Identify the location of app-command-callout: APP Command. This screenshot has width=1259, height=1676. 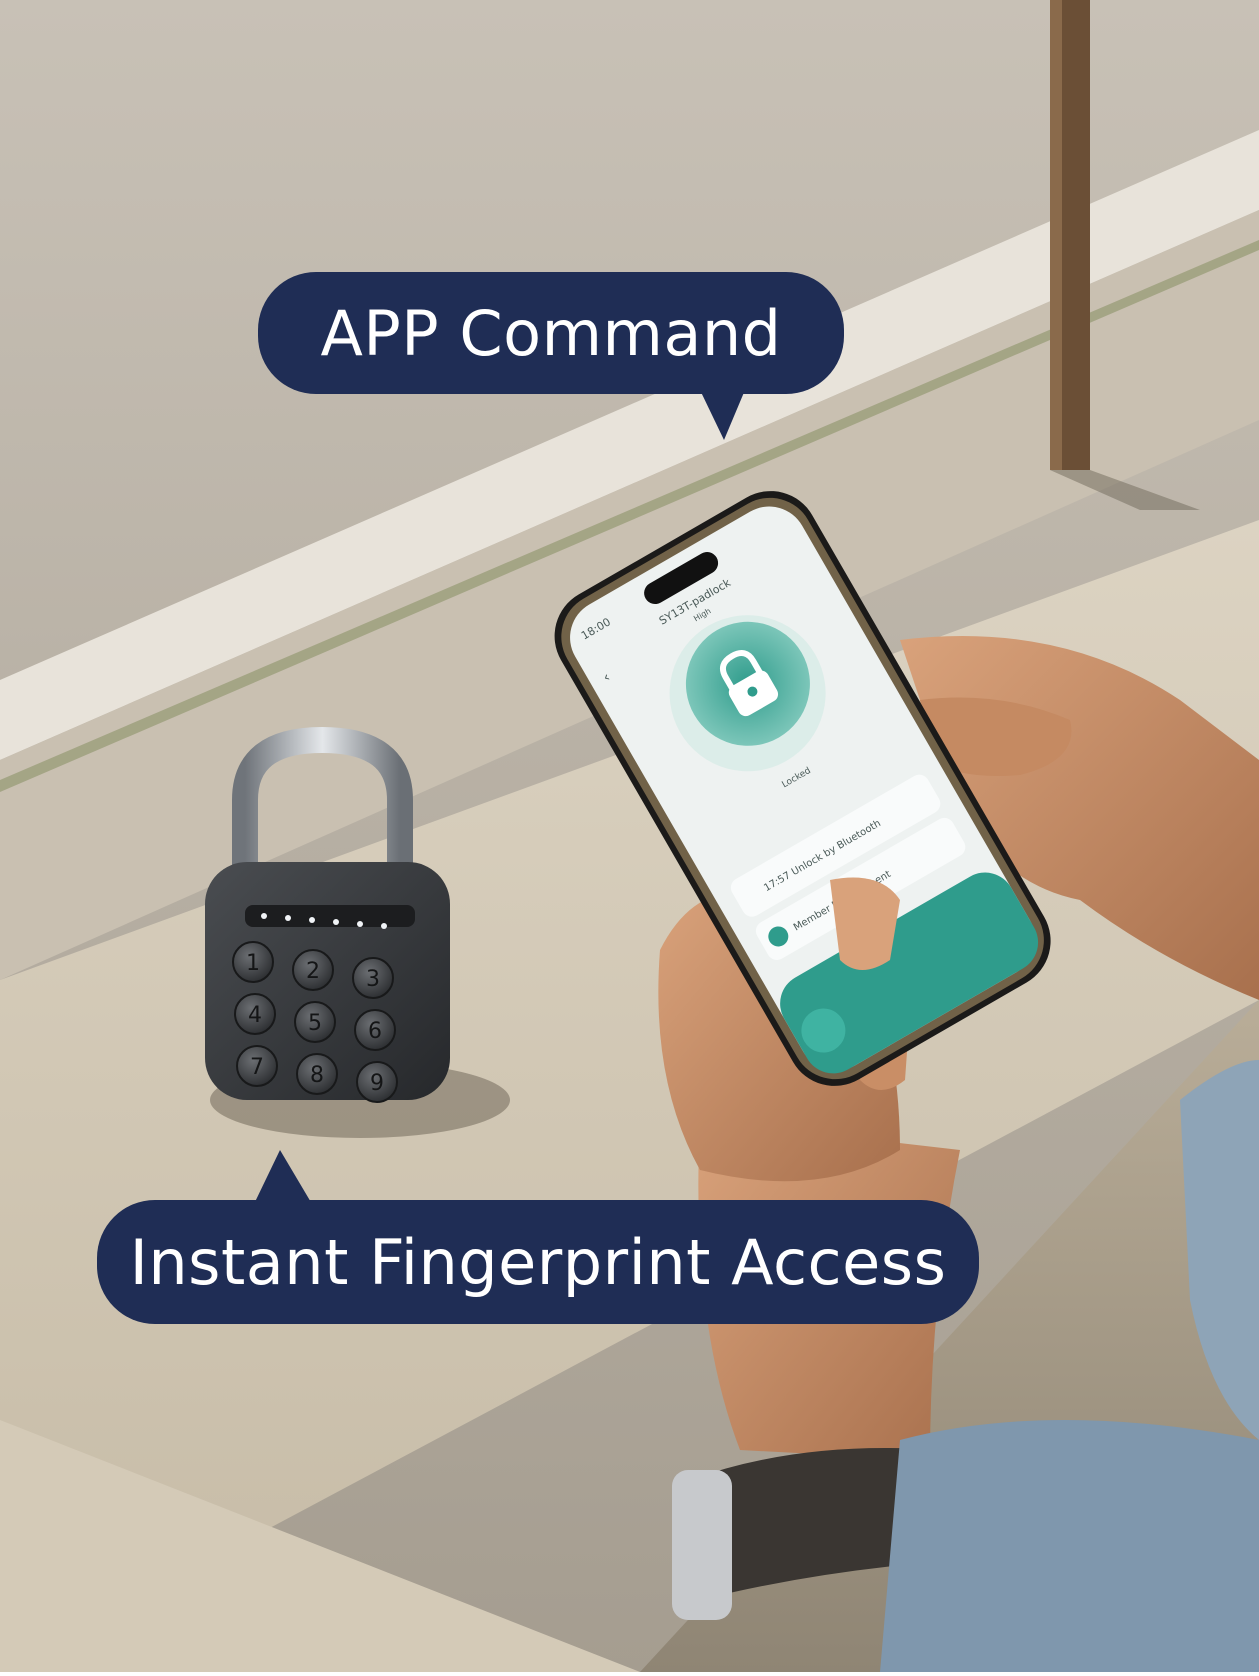
(551, 333).